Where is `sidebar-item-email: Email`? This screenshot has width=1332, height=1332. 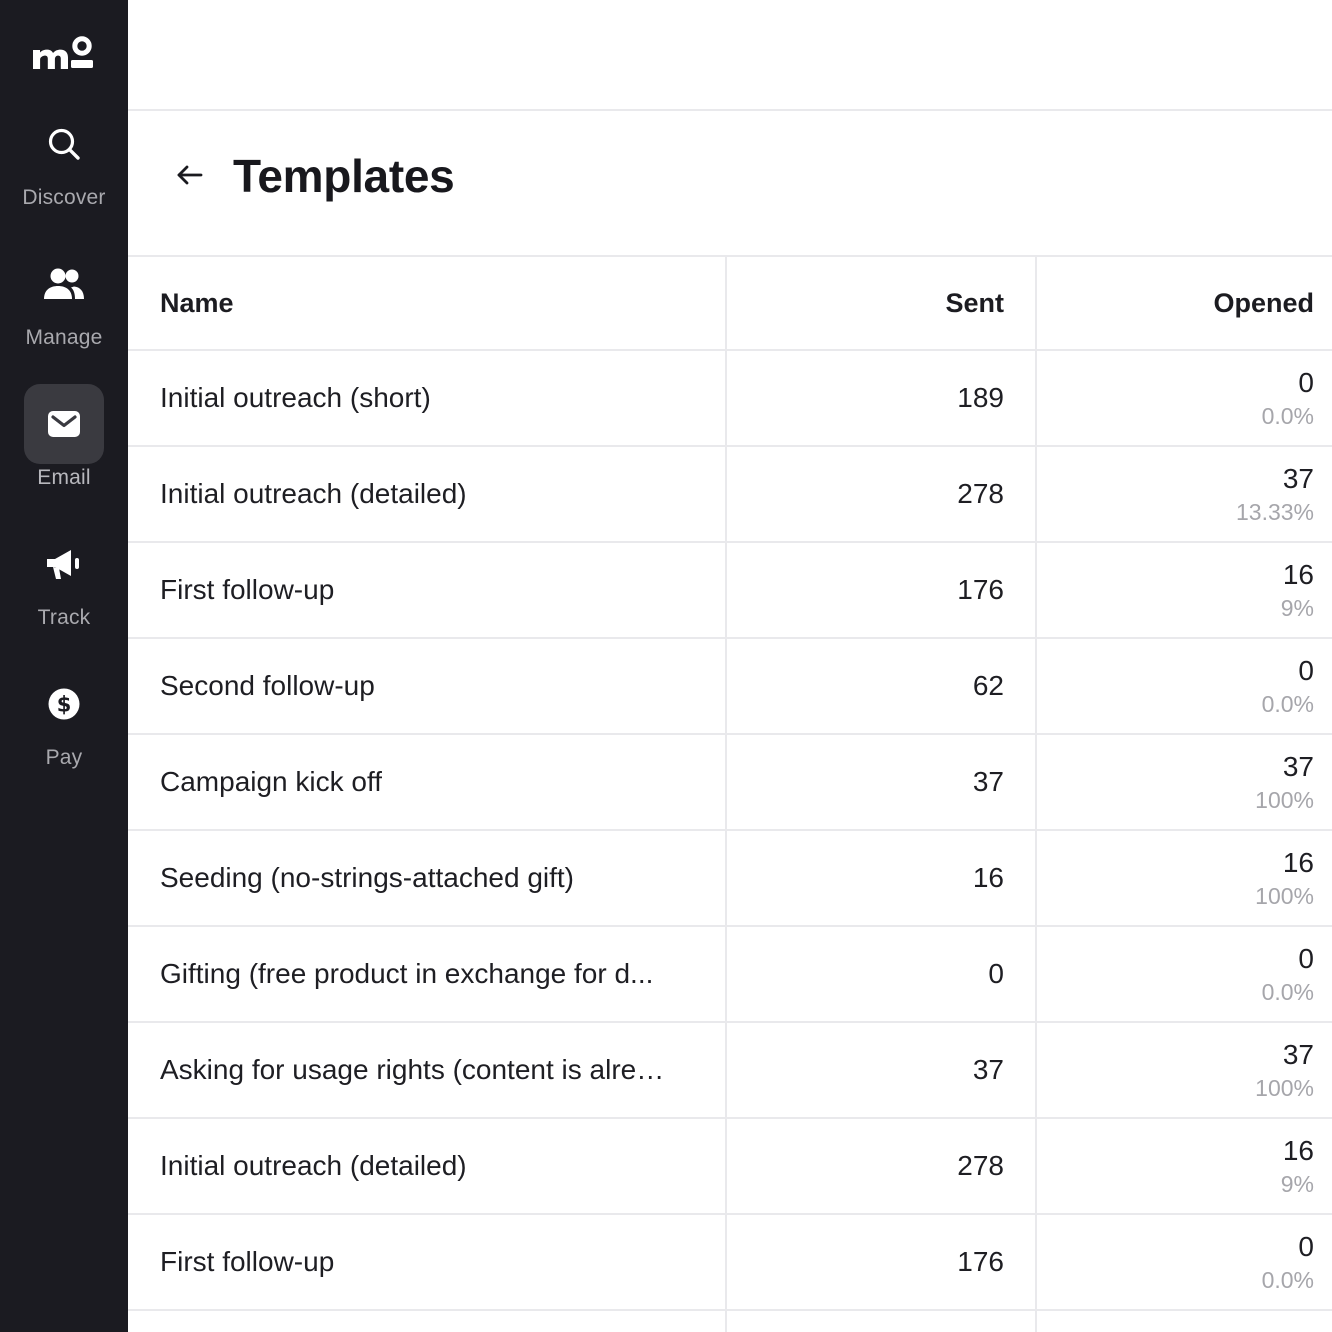
sidebar-item-email: Email is located at coordinates (64, 444).